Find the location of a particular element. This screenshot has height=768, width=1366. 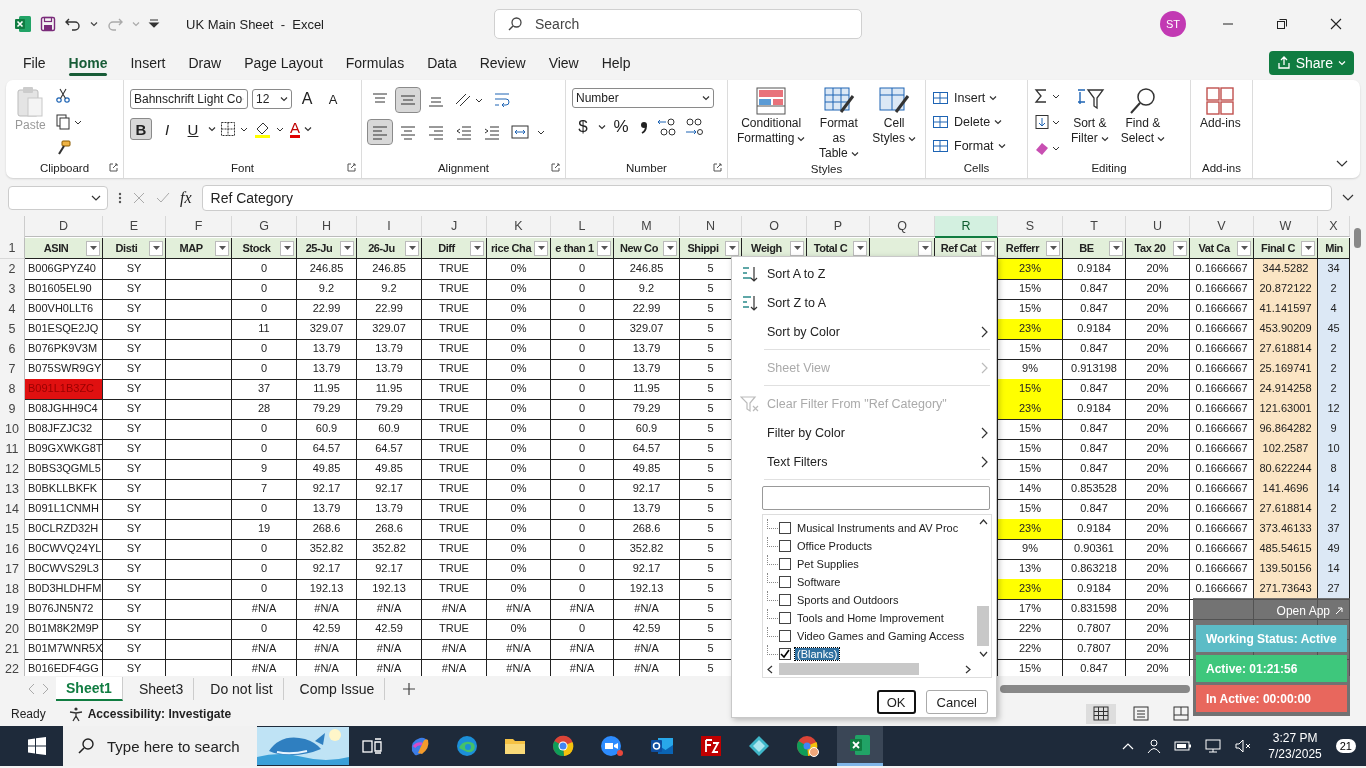

folder-icon is located at coordinates (515, 746).